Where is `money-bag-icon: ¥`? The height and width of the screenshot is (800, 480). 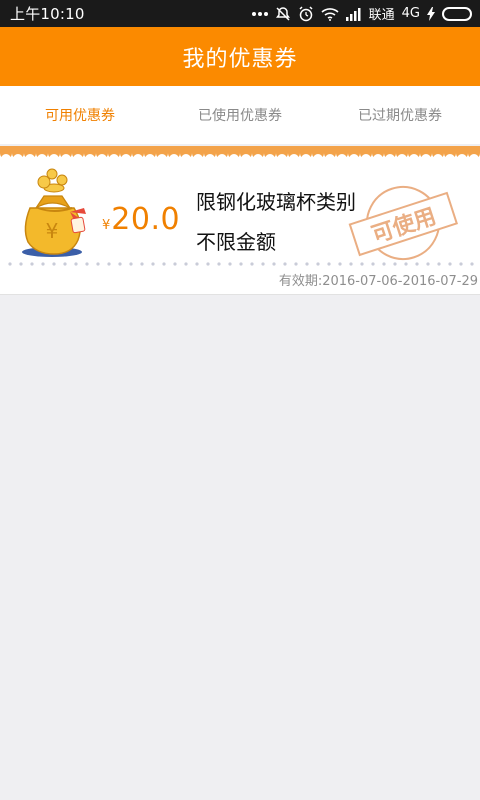 money-bag-icon: ¥ is located at coordinates (54, 212).